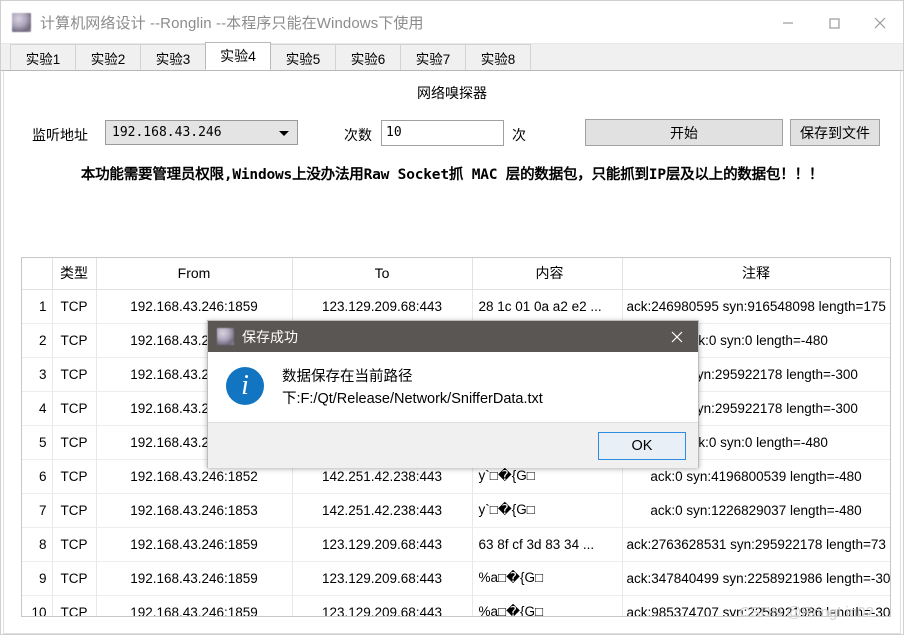 The height and width of the screenshot is (635, 904). What do you see at coordinates (37, 510) in the screenshot?
I see `row-index: 7` at bounding box center [37, 510].